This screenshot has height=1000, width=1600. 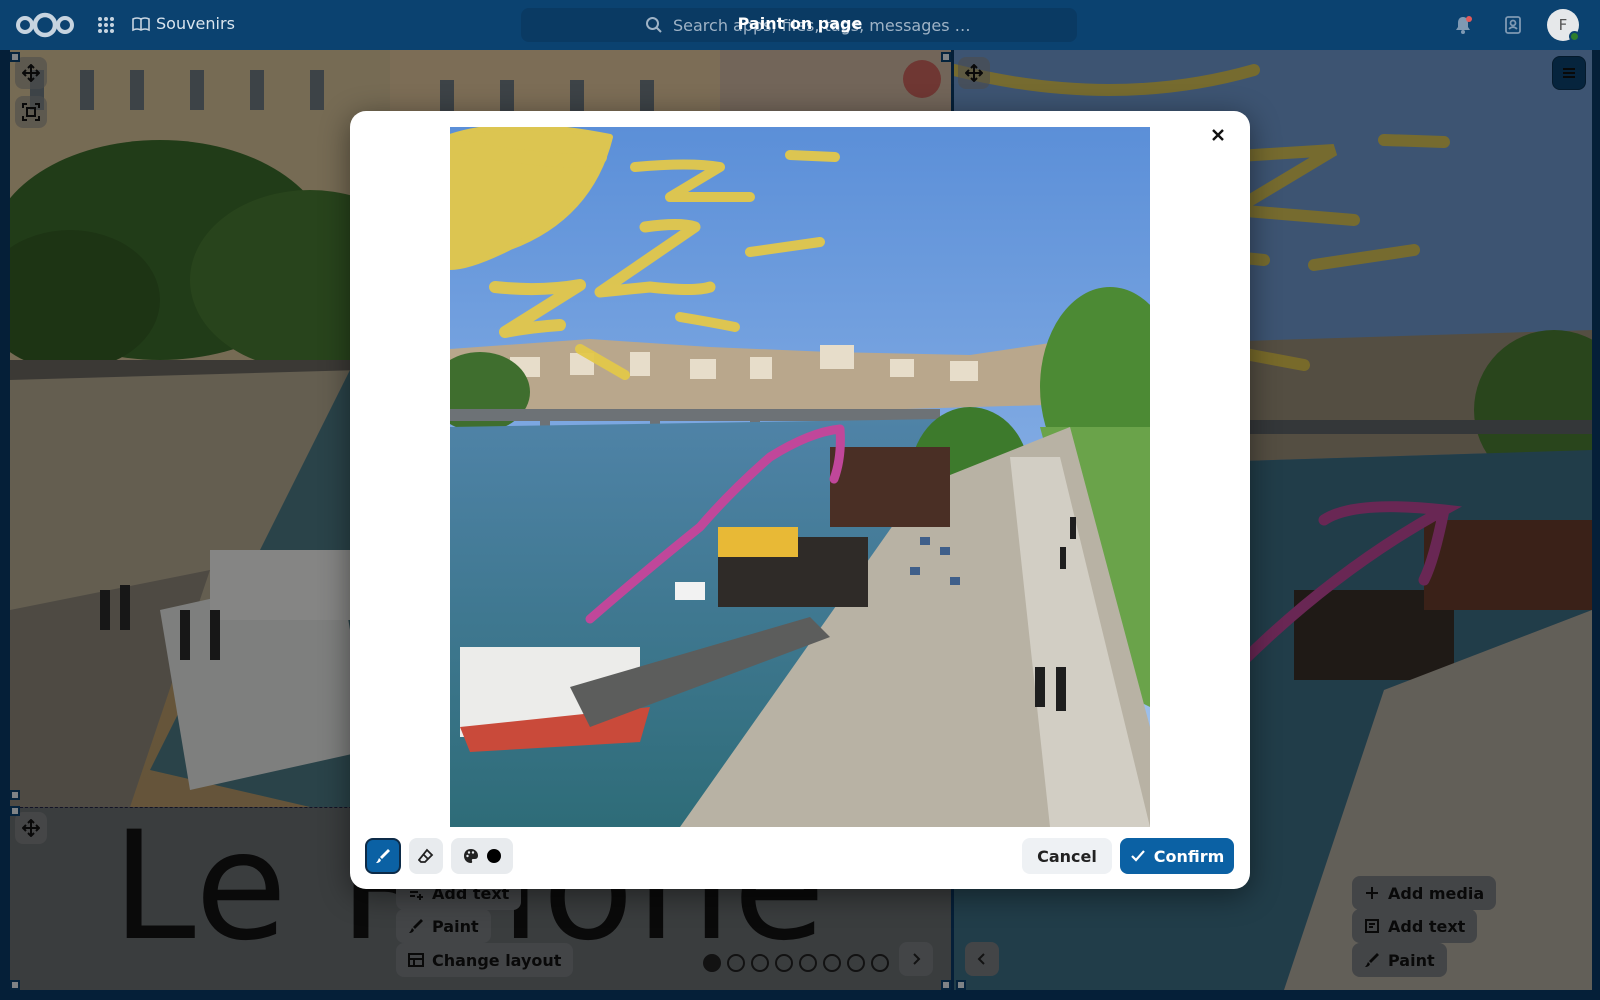 I want to click on color-picker-button, so click(x=482, y=856).